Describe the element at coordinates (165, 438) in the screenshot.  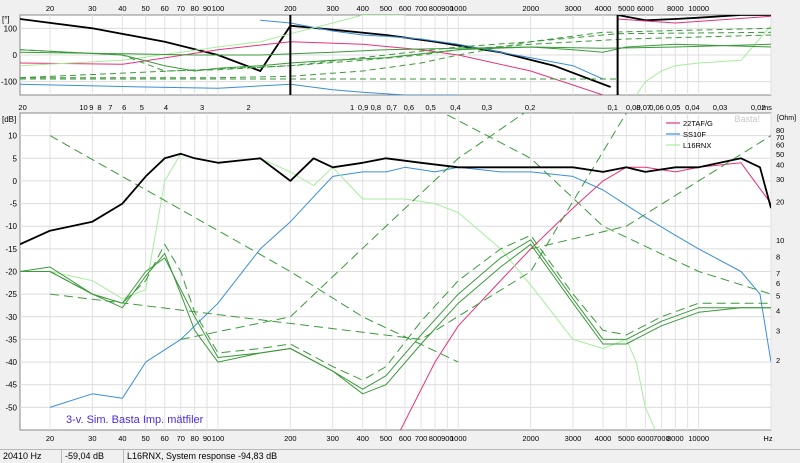
I see `magnitude-x-tick-label: 60` at that location.